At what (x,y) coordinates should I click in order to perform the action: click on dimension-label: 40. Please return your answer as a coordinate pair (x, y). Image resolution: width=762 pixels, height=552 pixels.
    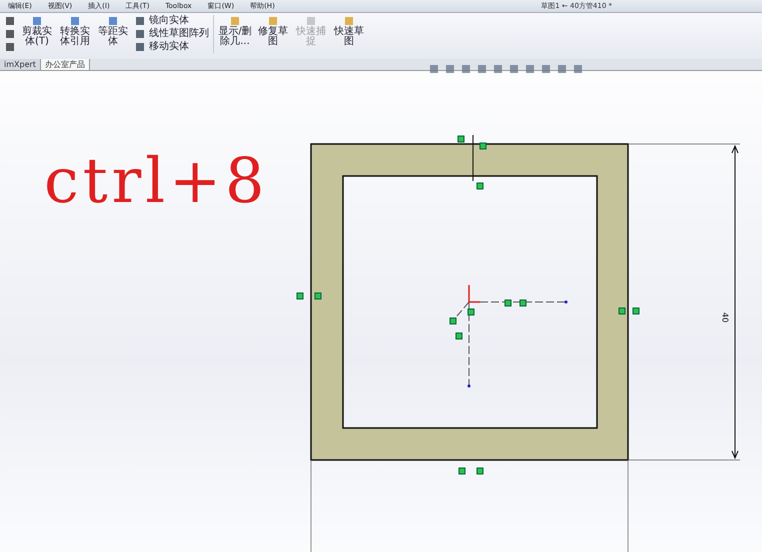
    Looking at the image, I should click on (725, 317).